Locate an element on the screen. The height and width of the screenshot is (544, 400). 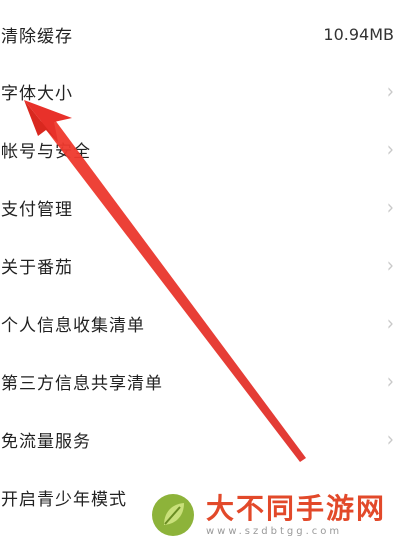
settings-item-label: 关于番茄 is located at coordinates (37, 267).